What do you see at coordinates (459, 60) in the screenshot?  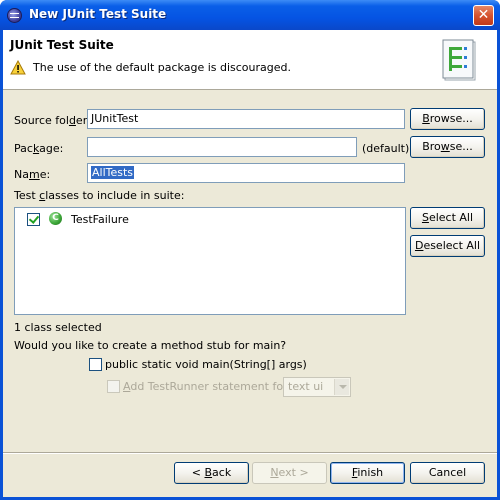 I see `junit-suite-wizard-icon` at bounding box center [459, 60].